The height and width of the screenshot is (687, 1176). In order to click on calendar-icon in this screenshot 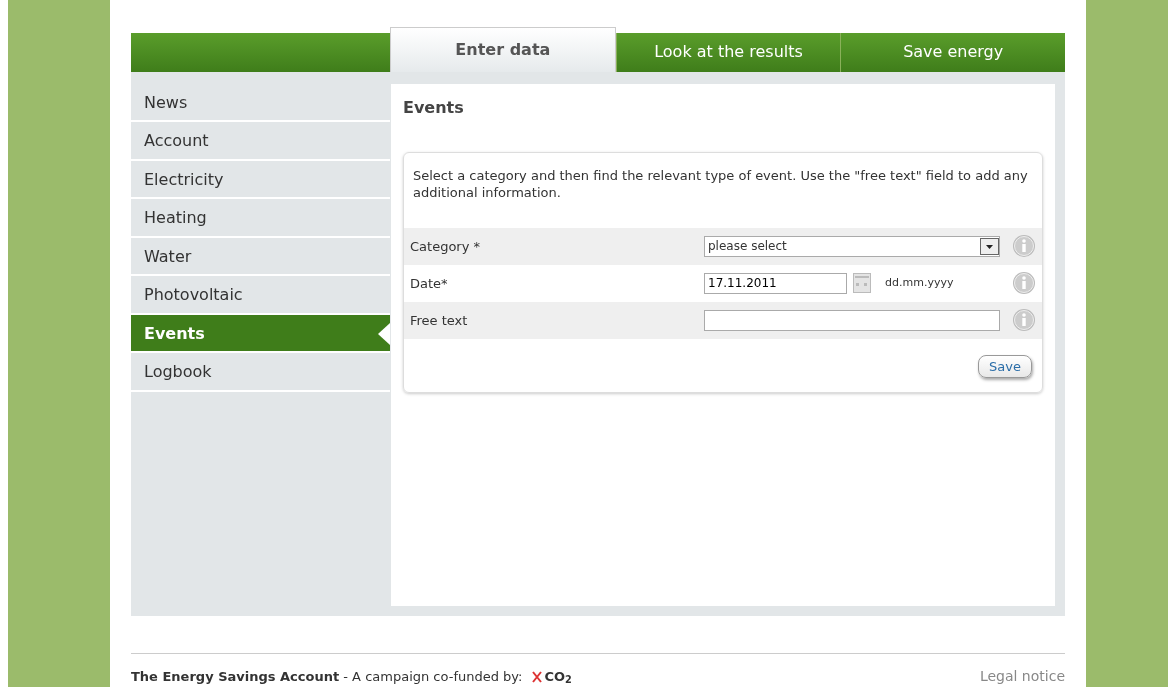, I will do `click(862, 283)`.